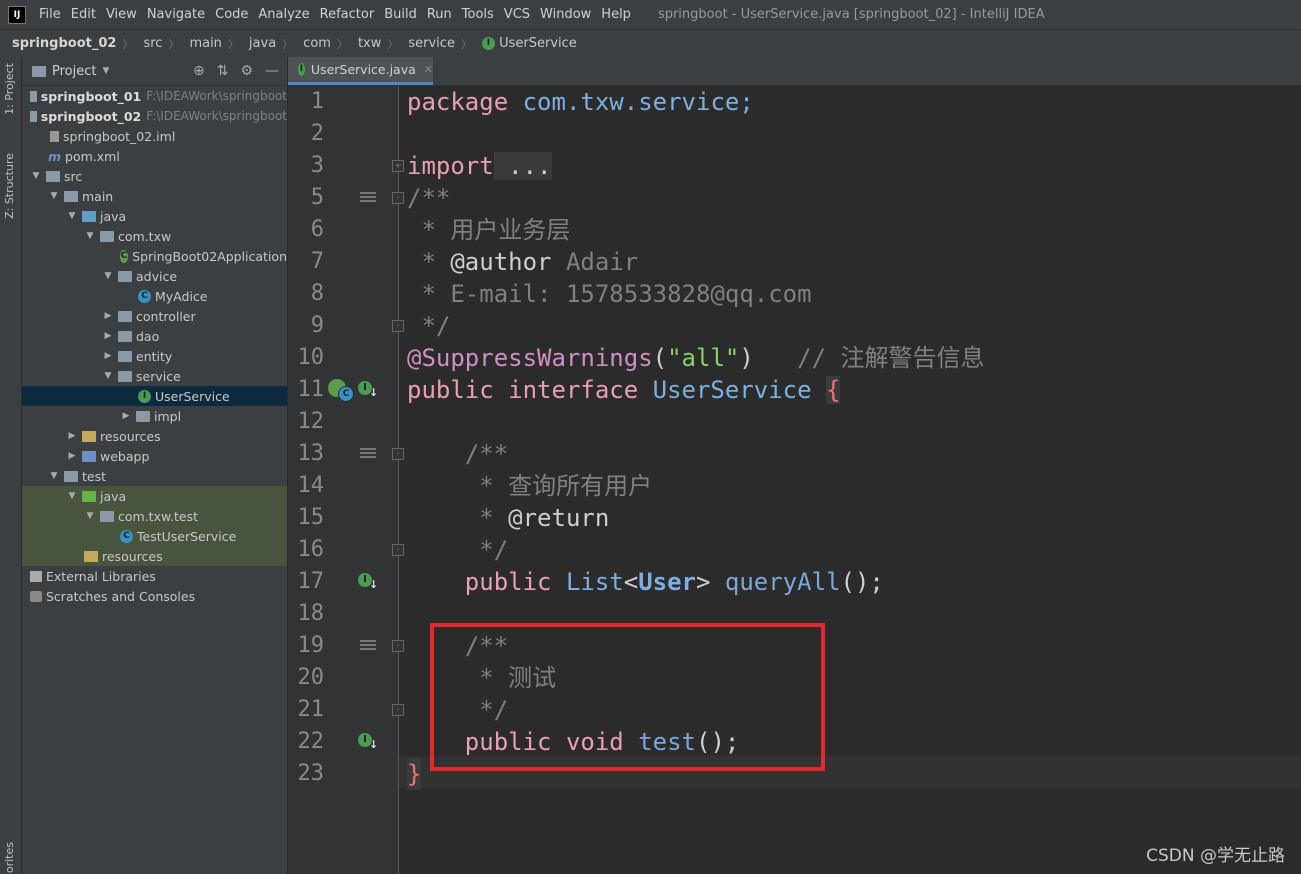 This screenshot has width=1301, height=874. Describe the element at coordinates (231, 14) in the screenshot. I see `menu-code: Code` at that location.